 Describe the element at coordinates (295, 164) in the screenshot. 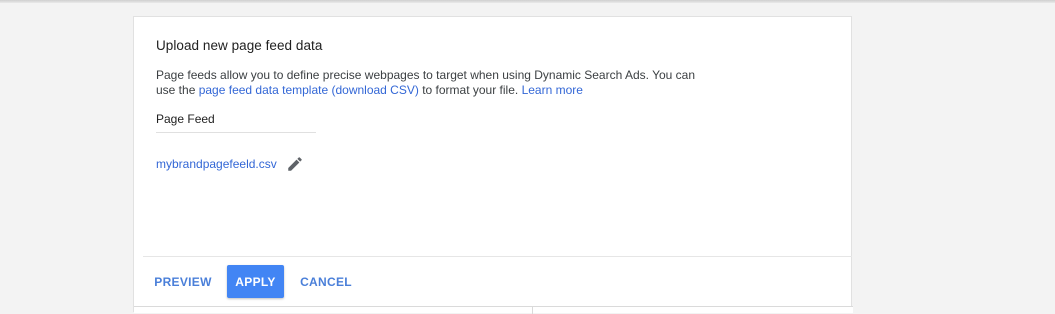

I see `pencil-icon` at that location.